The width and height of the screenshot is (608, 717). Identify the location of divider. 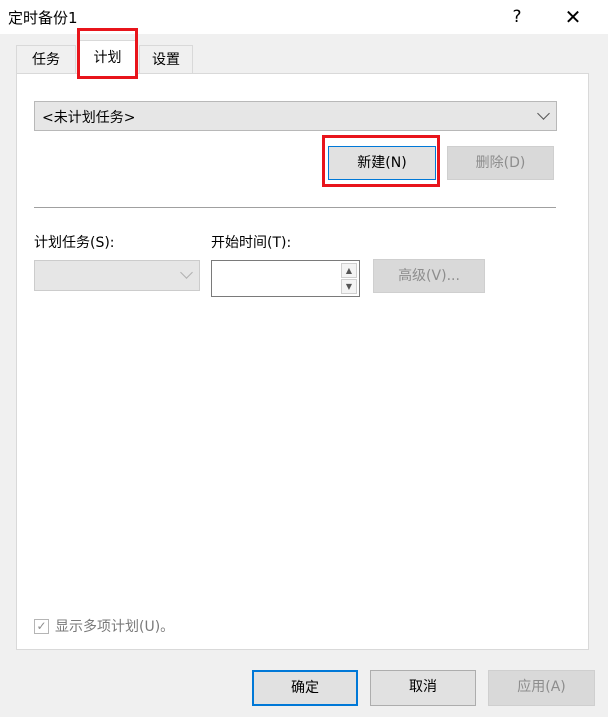
(295, 207).